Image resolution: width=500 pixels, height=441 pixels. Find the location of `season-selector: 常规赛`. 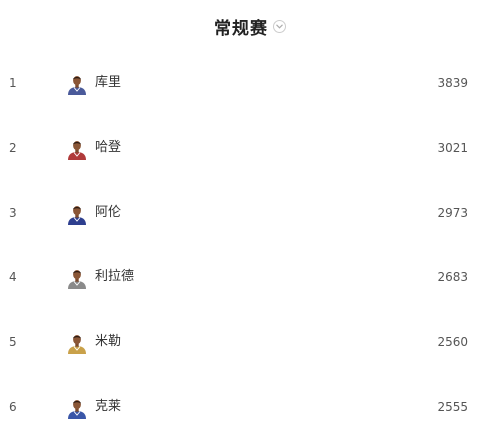

season-selector: 常规赛 is located at coordinates (250, 26).